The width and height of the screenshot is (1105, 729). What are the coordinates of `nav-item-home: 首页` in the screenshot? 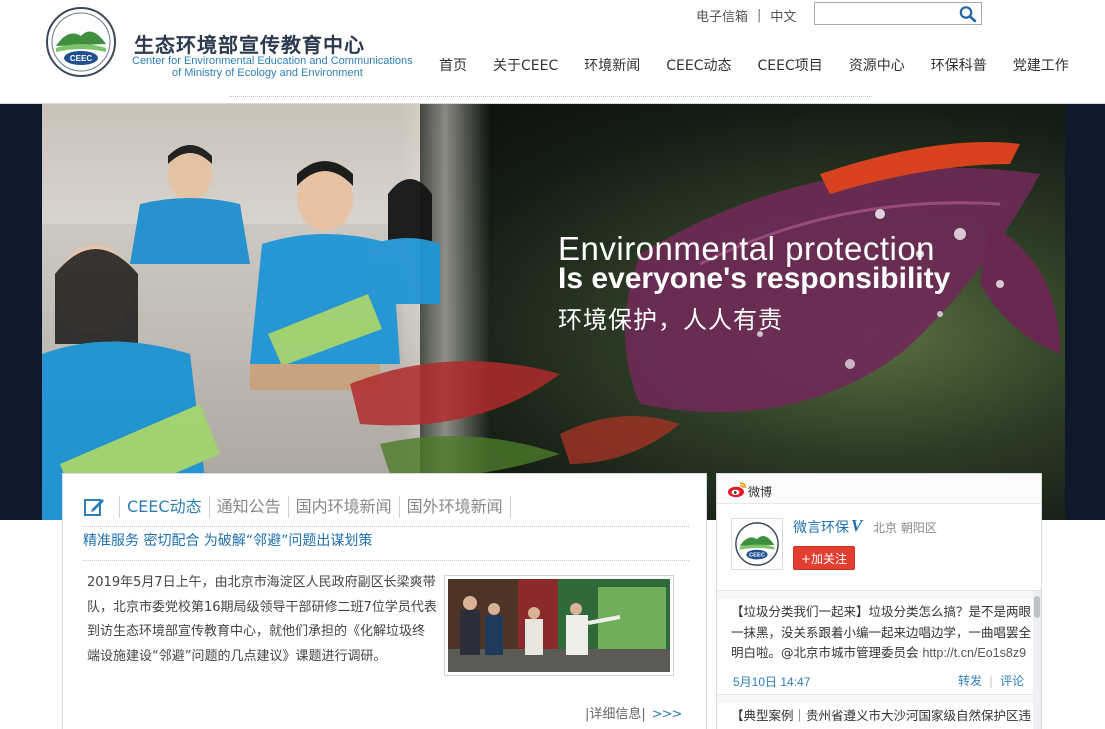 It's located at (453, 65).